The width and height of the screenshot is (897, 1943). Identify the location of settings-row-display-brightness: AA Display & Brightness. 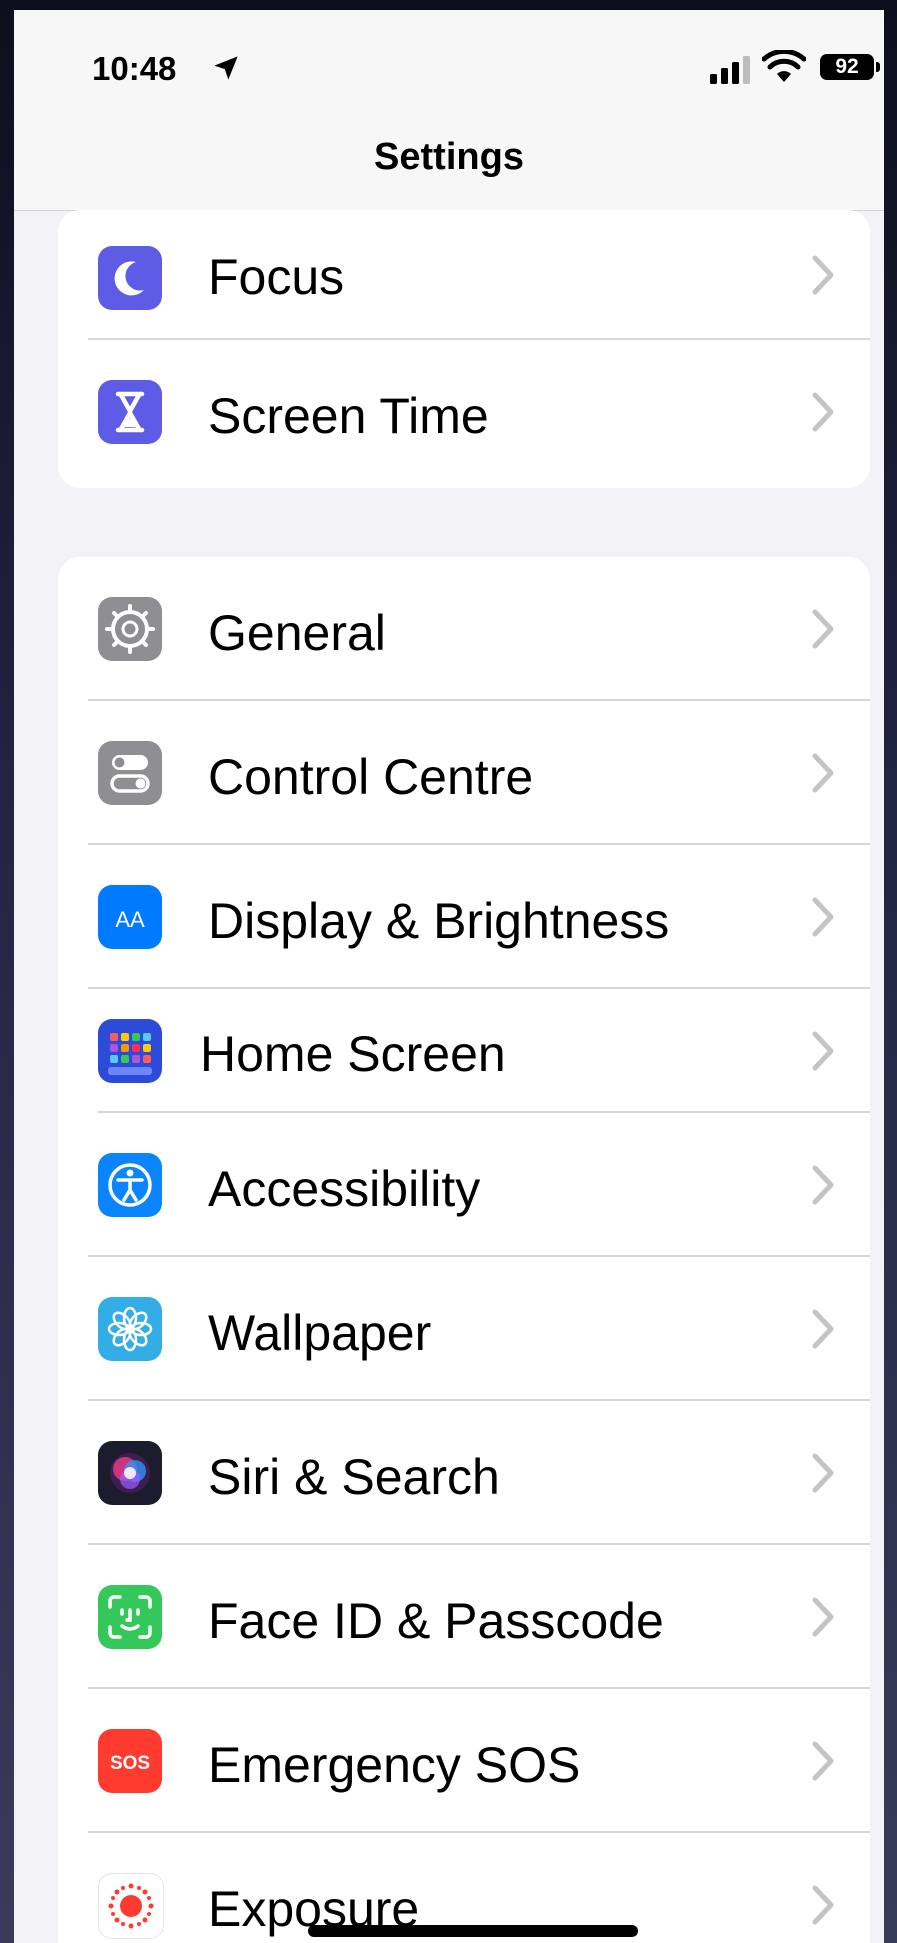
(464, 917).